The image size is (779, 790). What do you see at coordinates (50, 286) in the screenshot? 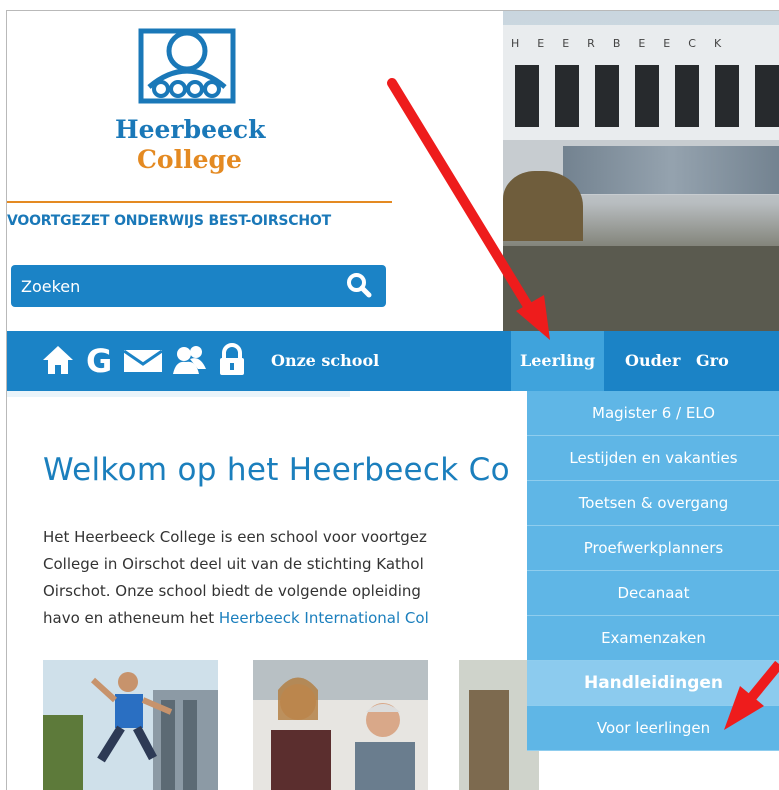
I see `search-input: Zoeken` at bounding box center [50, 286].